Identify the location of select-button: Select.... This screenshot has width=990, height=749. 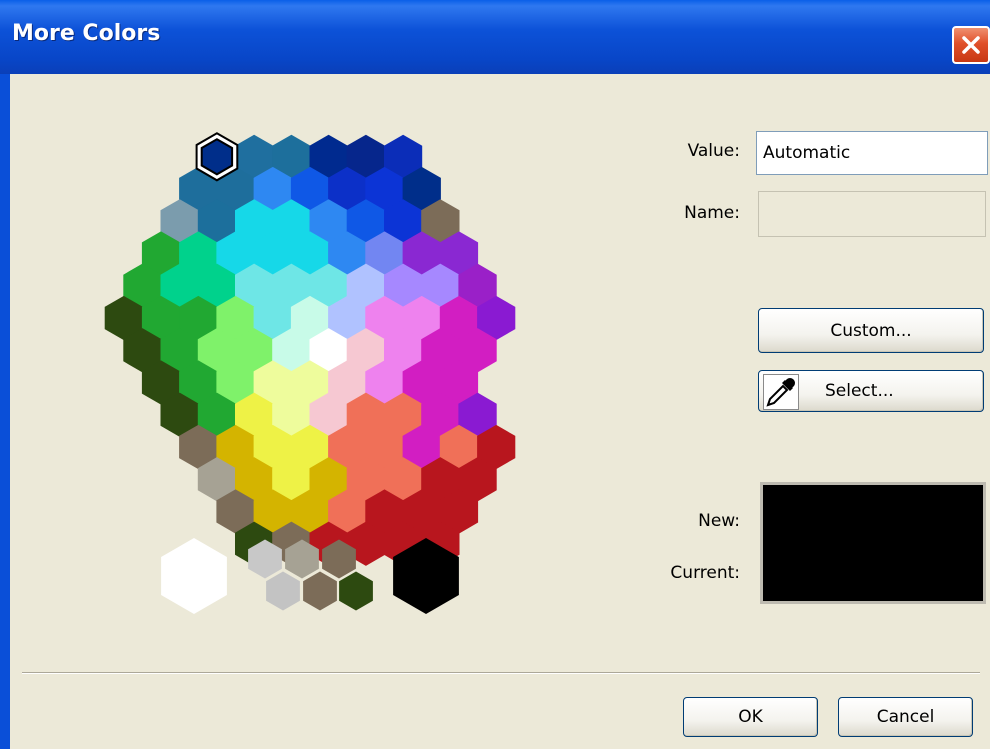
(871, 391).